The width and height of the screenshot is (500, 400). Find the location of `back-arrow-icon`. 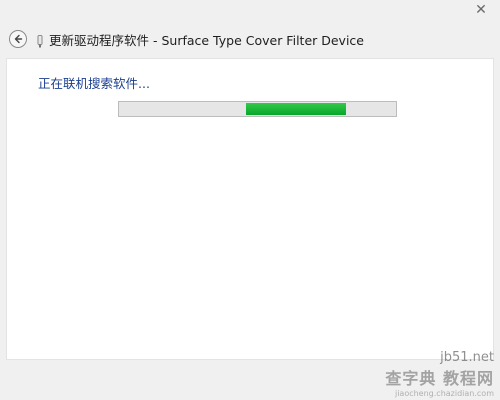

back-arrow-icon is located at coordinates (18, 39).